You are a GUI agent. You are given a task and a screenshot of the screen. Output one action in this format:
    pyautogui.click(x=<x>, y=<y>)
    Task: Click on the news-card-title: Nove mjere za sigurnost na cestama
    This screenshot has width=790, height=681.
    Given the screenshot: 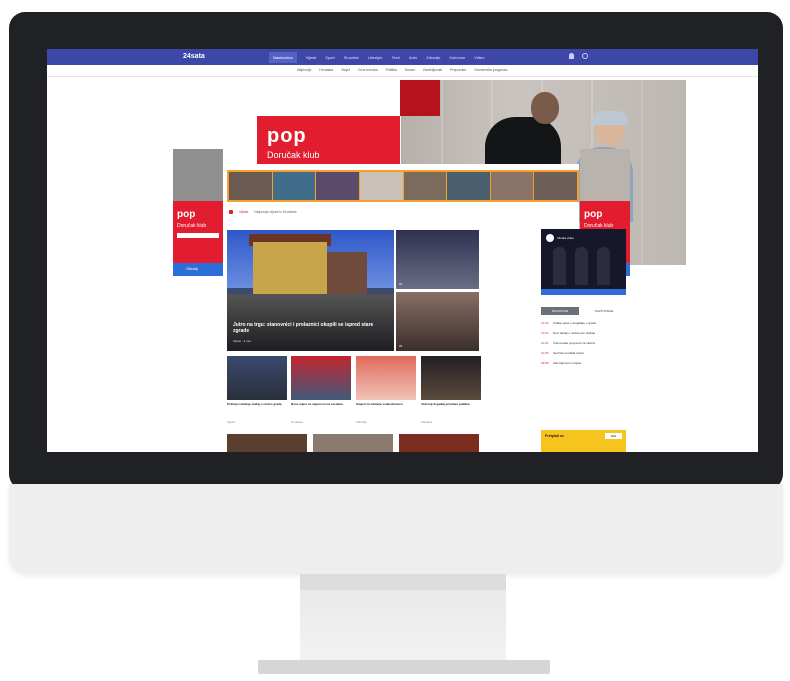 What is the action you would take?
    pyautogui.click(x=320, y=404)
    